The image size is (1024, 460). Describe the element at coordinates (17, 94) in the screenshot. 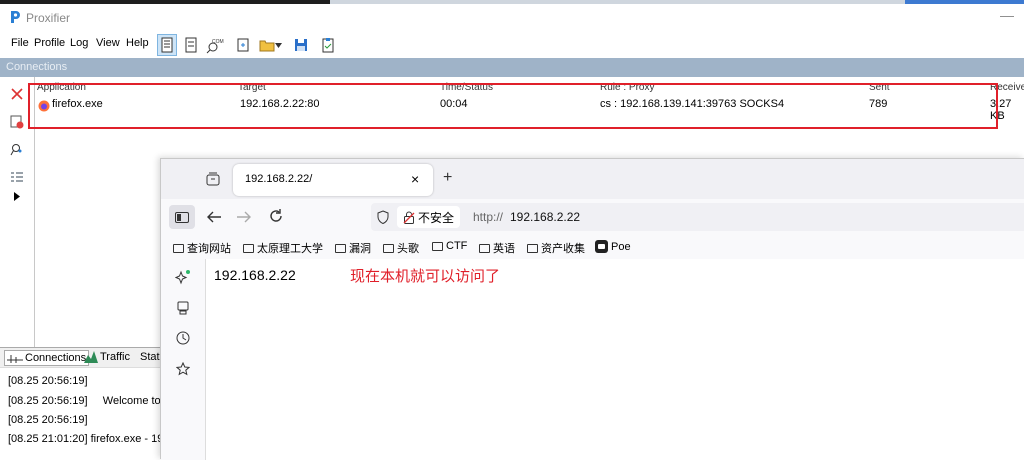

I see `close-connection-icon` at that location.